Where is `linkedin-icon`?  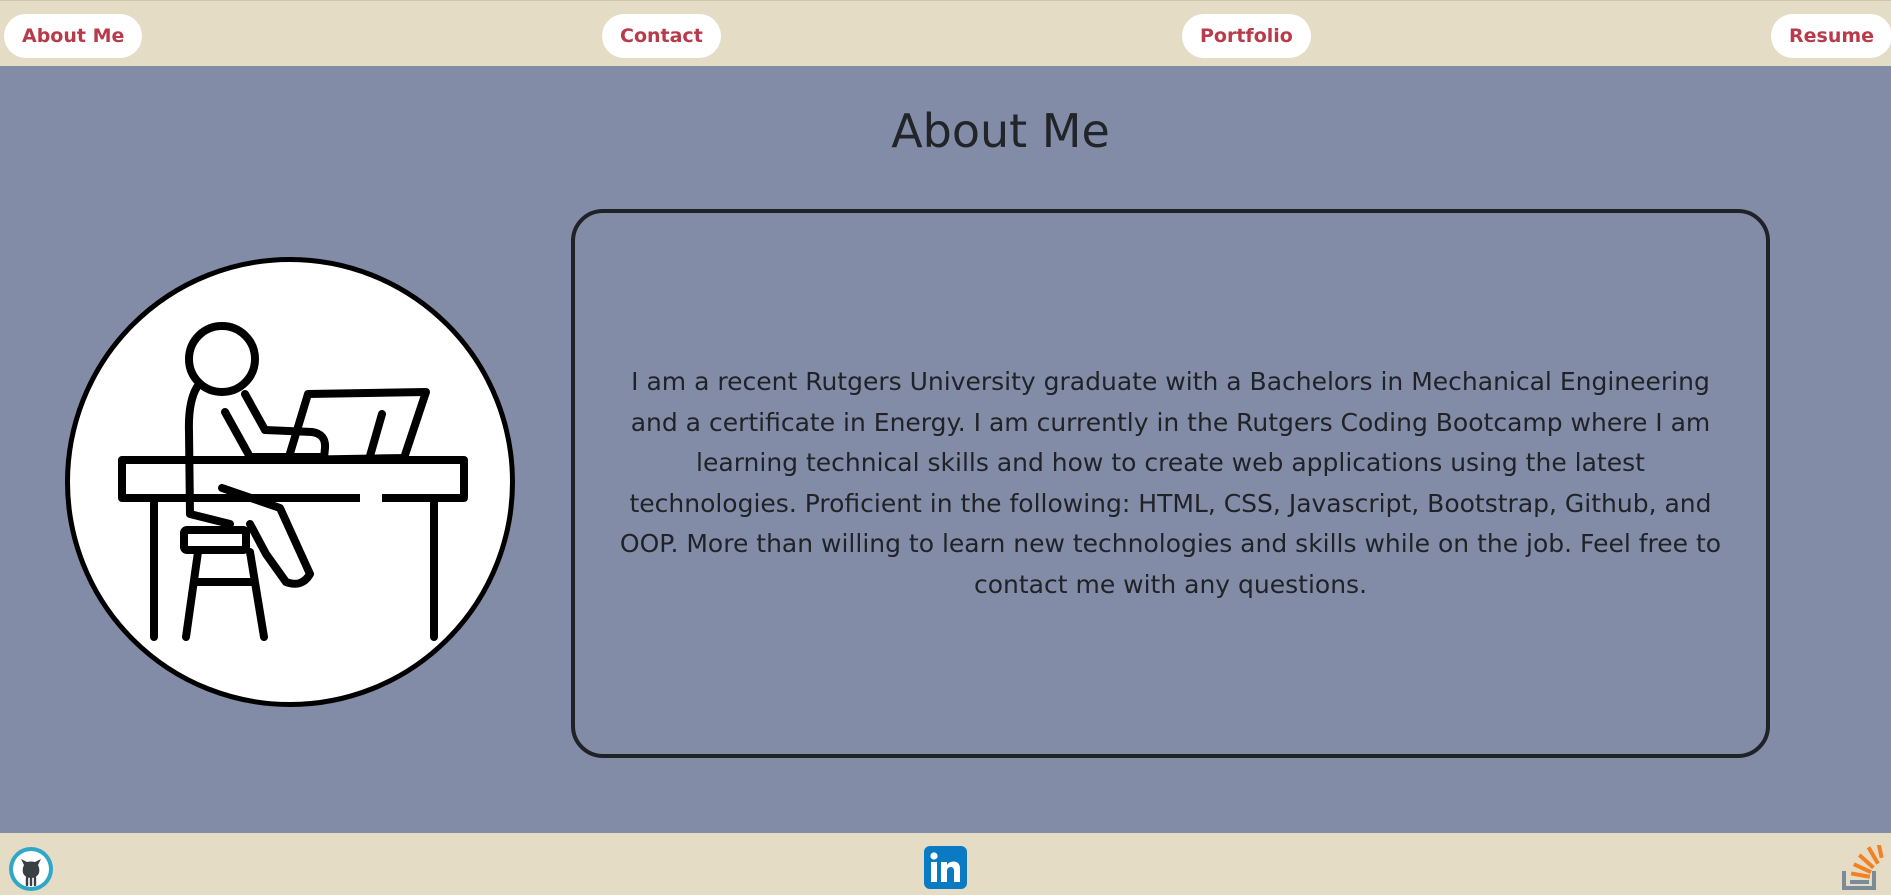
linkedin-icon is located at coordinates (945, 867).